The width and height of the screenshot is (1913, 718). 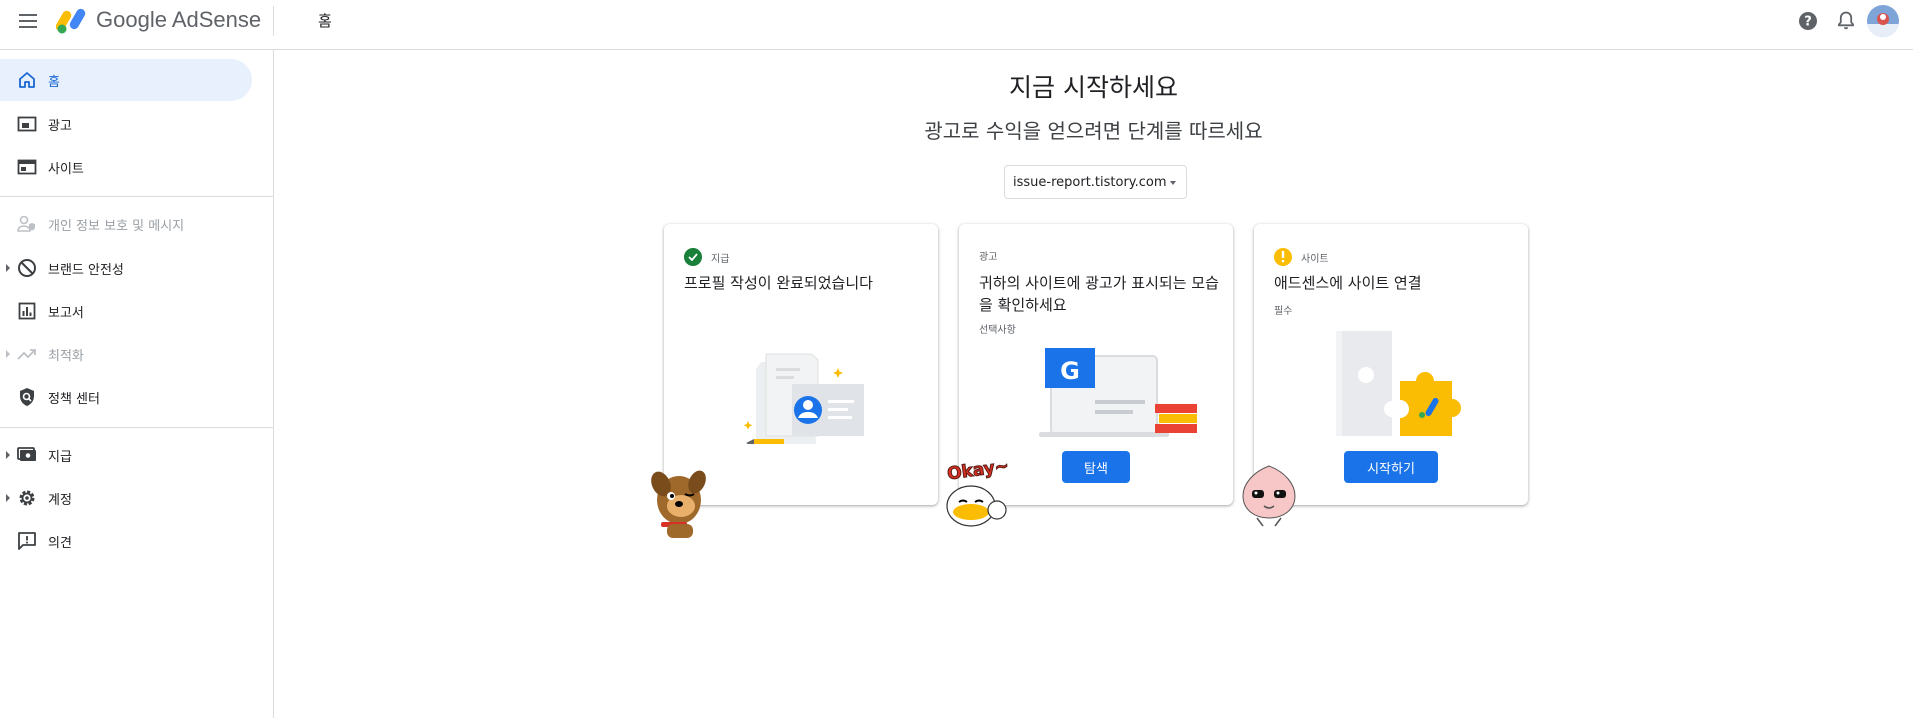 I want to click on sidebar-item-optimization: 최적화, so click(x=126, y=354).